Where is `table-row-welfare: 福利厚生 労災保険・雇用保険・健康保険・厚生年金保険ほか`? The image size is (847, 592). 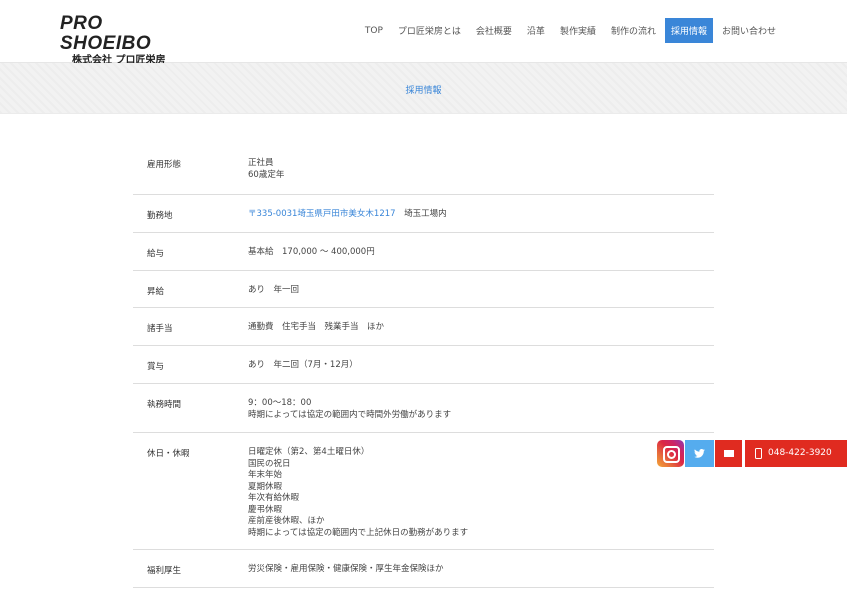
table-row-welfare: 福利厚生 労災保険・雇用保険・健康保険・厚生年金保険ほか is located at coordinates (423, 569).